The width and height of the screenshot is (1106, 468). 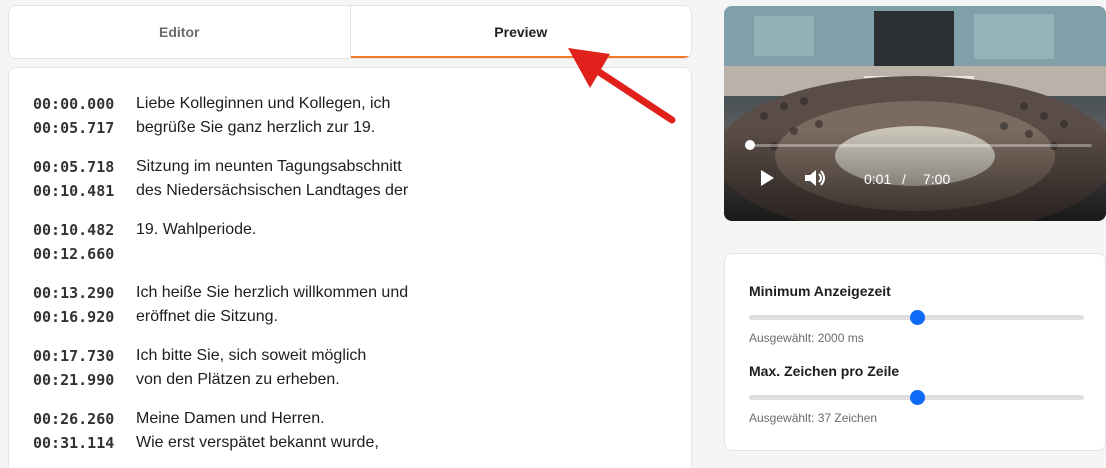 I want to click on cue-line: 19. Wahlperiode., so click(x=196, y=229).